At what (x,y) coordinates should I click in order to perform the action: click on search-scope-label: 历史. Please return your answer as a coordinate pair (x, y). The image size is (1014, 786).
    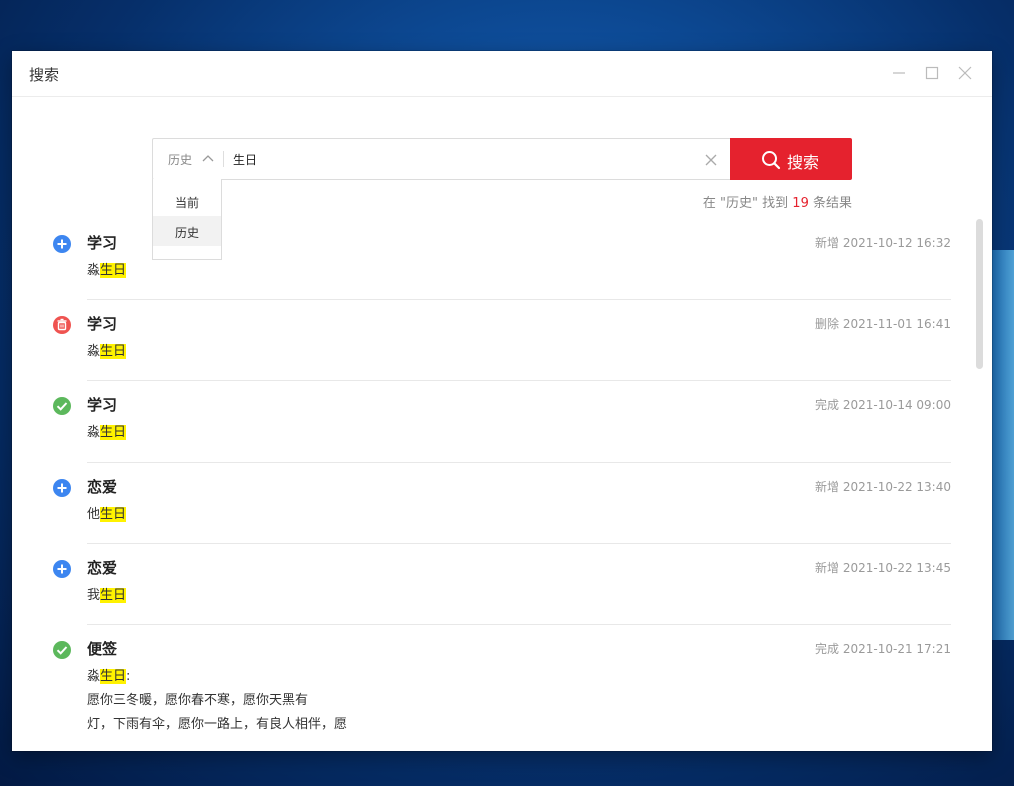
    Looking at the image, I should click on (180, 160).